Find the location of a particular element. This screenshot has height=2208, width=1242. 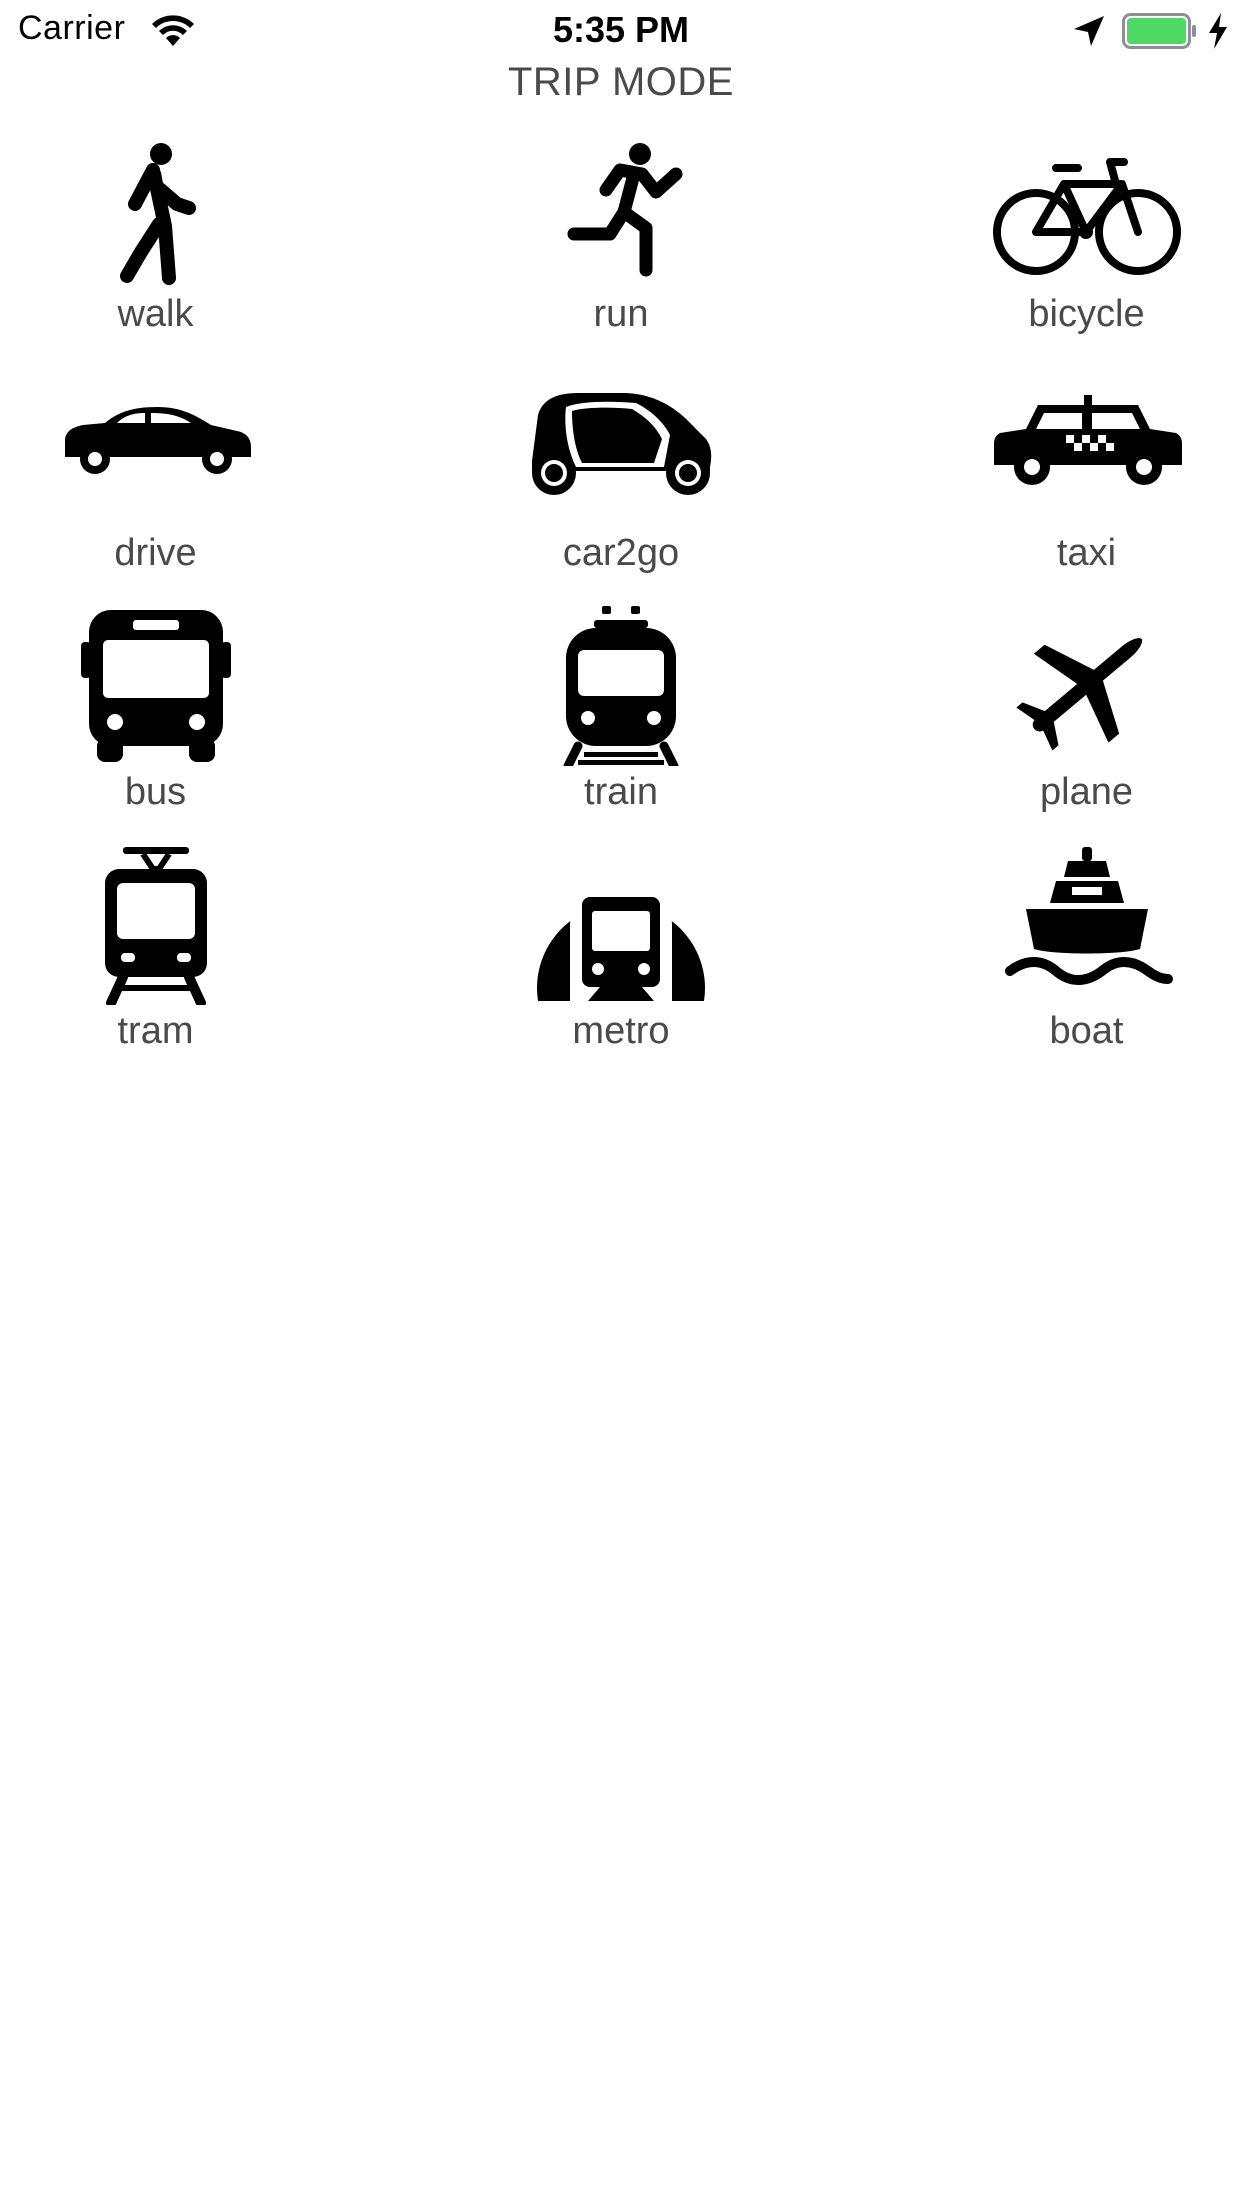

bus-icon is located at coordinates (155, 686).